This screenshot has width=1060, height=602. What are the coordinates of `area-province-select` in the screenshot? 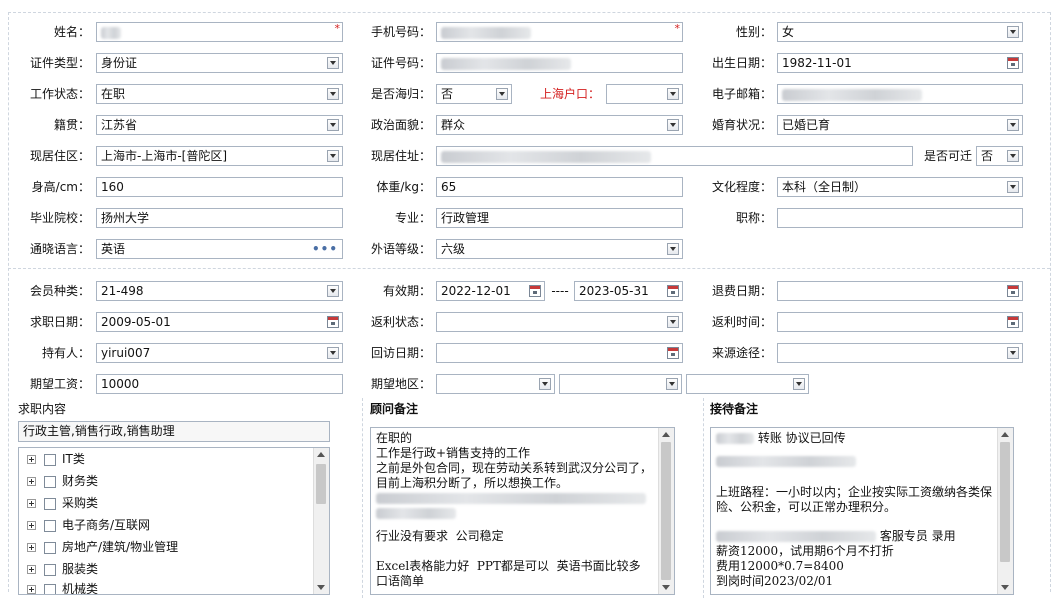 It's located at (495, 384).